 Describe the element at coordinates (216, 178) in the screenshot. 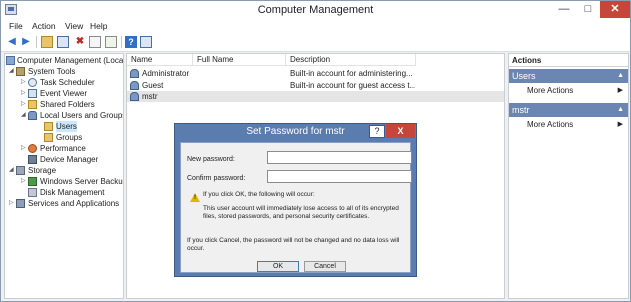

I see `confirm-password-label: Confirm password:` at that location.